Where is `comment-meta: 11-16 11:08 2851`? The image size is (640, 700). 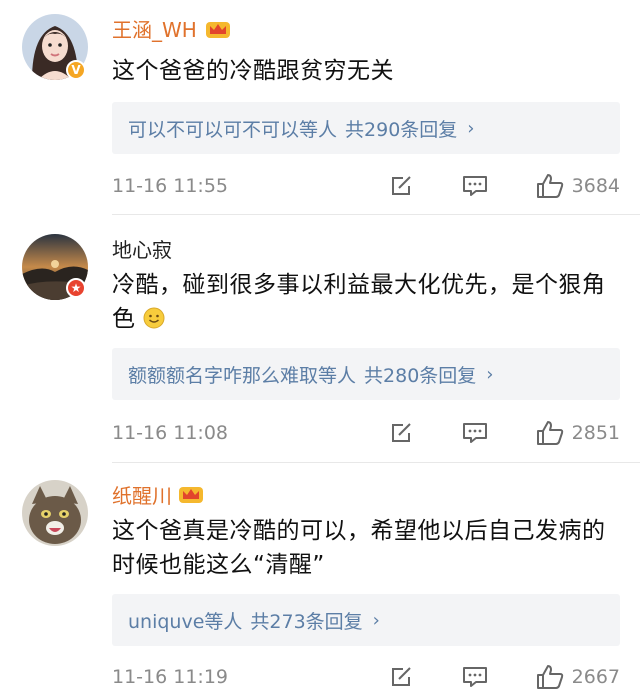
comment-meta: 11-16 11:08 2851 is located at coordinates (366, 433).